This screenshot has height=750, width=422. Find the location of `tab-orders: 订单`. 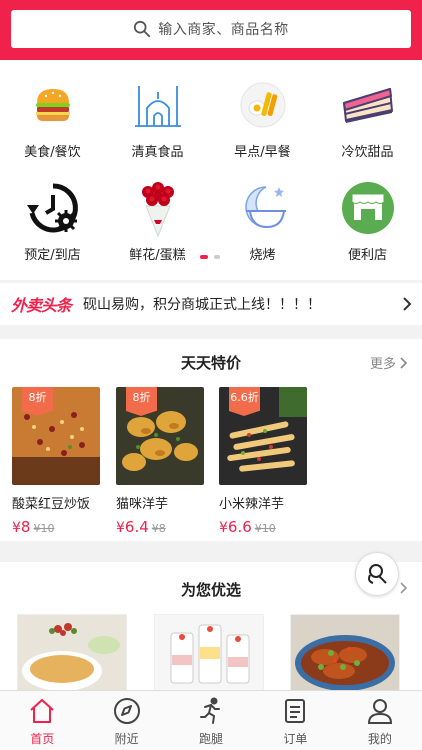

tab-orders: 订单 is located at coordinates (295, 720).